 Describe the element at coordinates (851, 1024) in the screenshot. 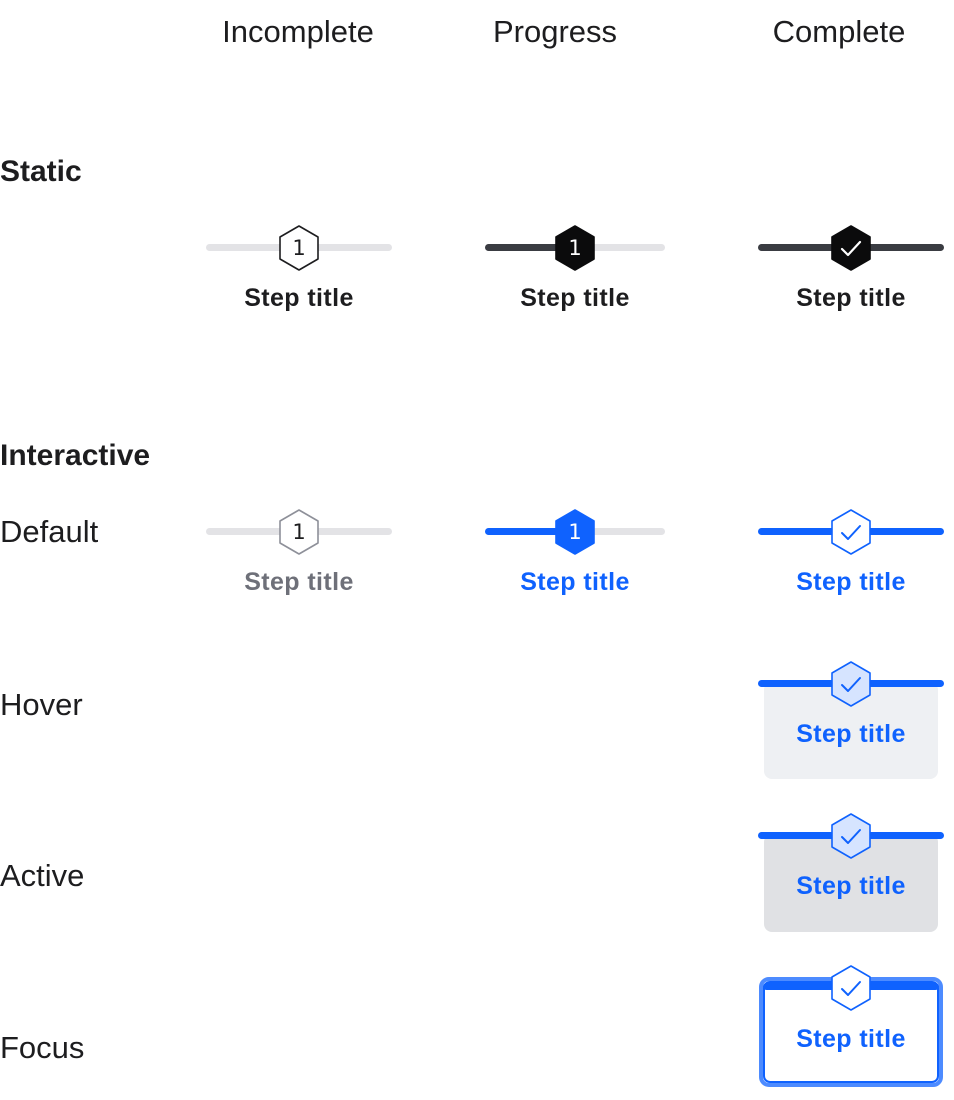

I see `step-focus-complete: Step title` at that location.